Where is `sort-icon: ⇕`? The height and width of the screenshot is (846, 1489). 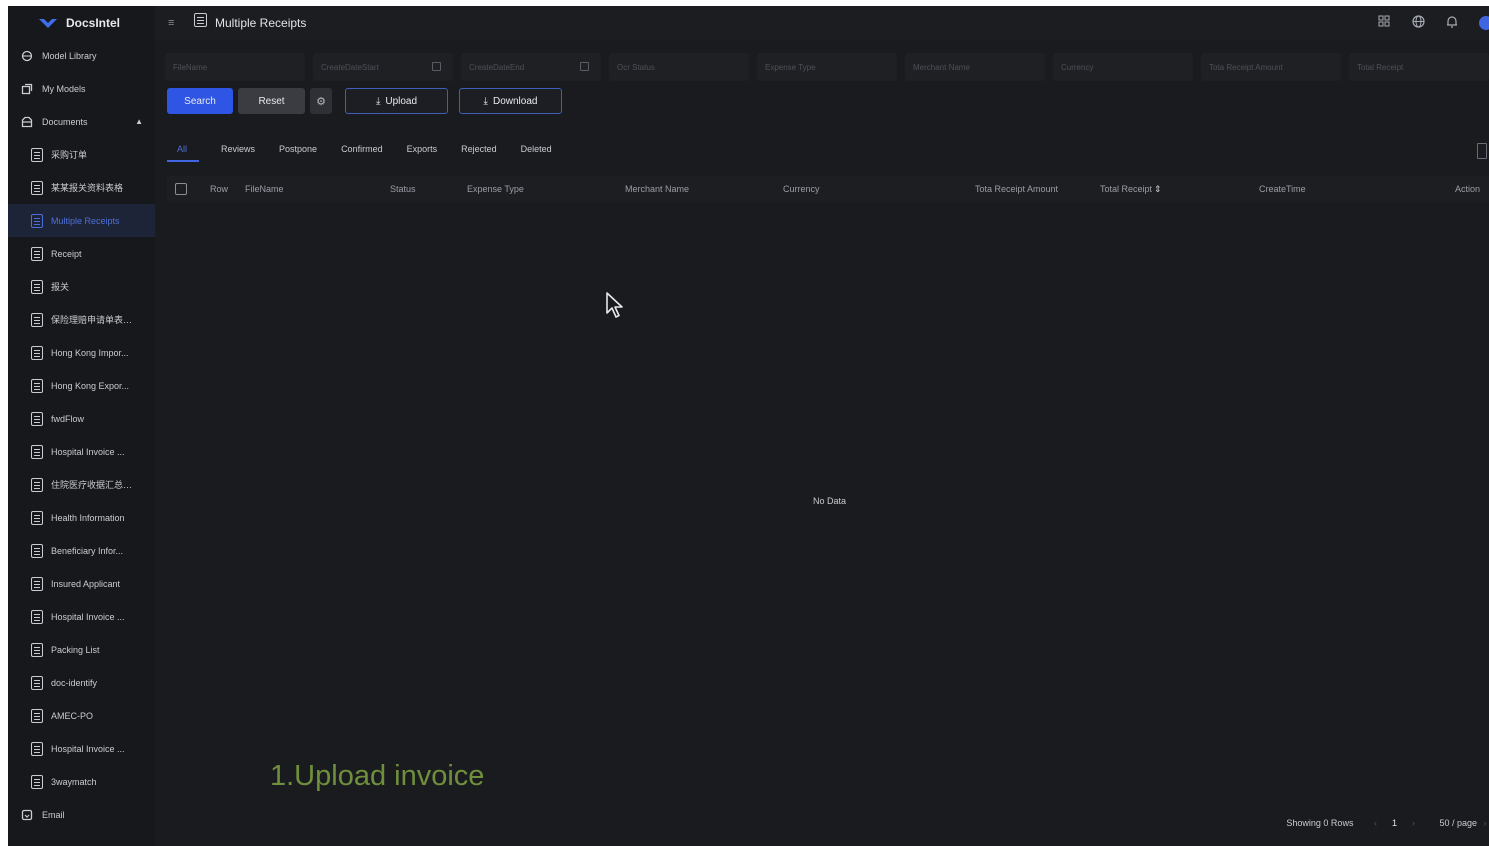 sort-icon: ⇕ is located at coordinates (1158, 189).